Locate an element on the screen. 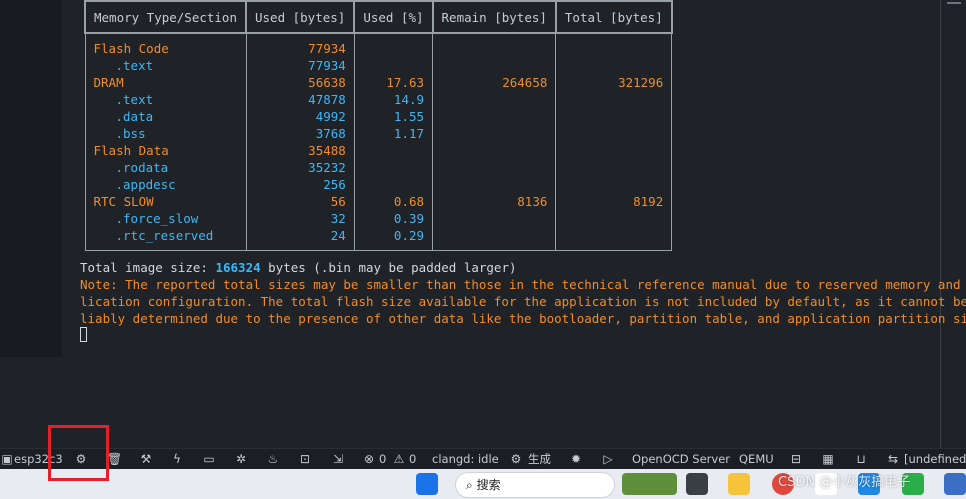  calendar-icon: ▦ is located at coordinates (828, 459).